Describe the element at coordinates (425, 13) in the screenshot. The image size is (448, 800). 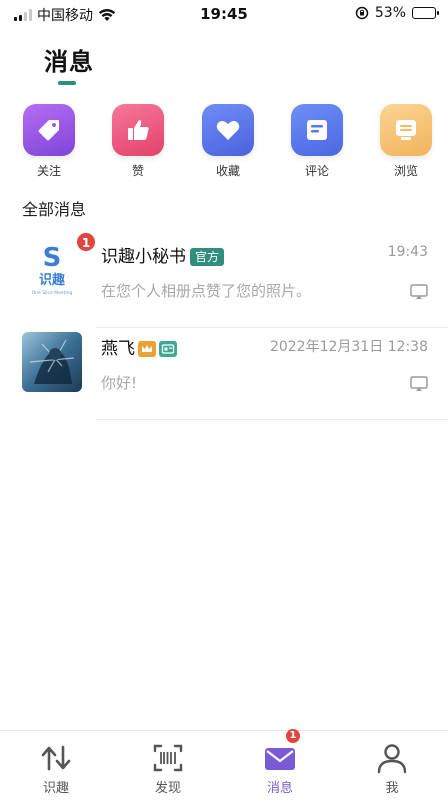
I see `battery-icon` at that location.